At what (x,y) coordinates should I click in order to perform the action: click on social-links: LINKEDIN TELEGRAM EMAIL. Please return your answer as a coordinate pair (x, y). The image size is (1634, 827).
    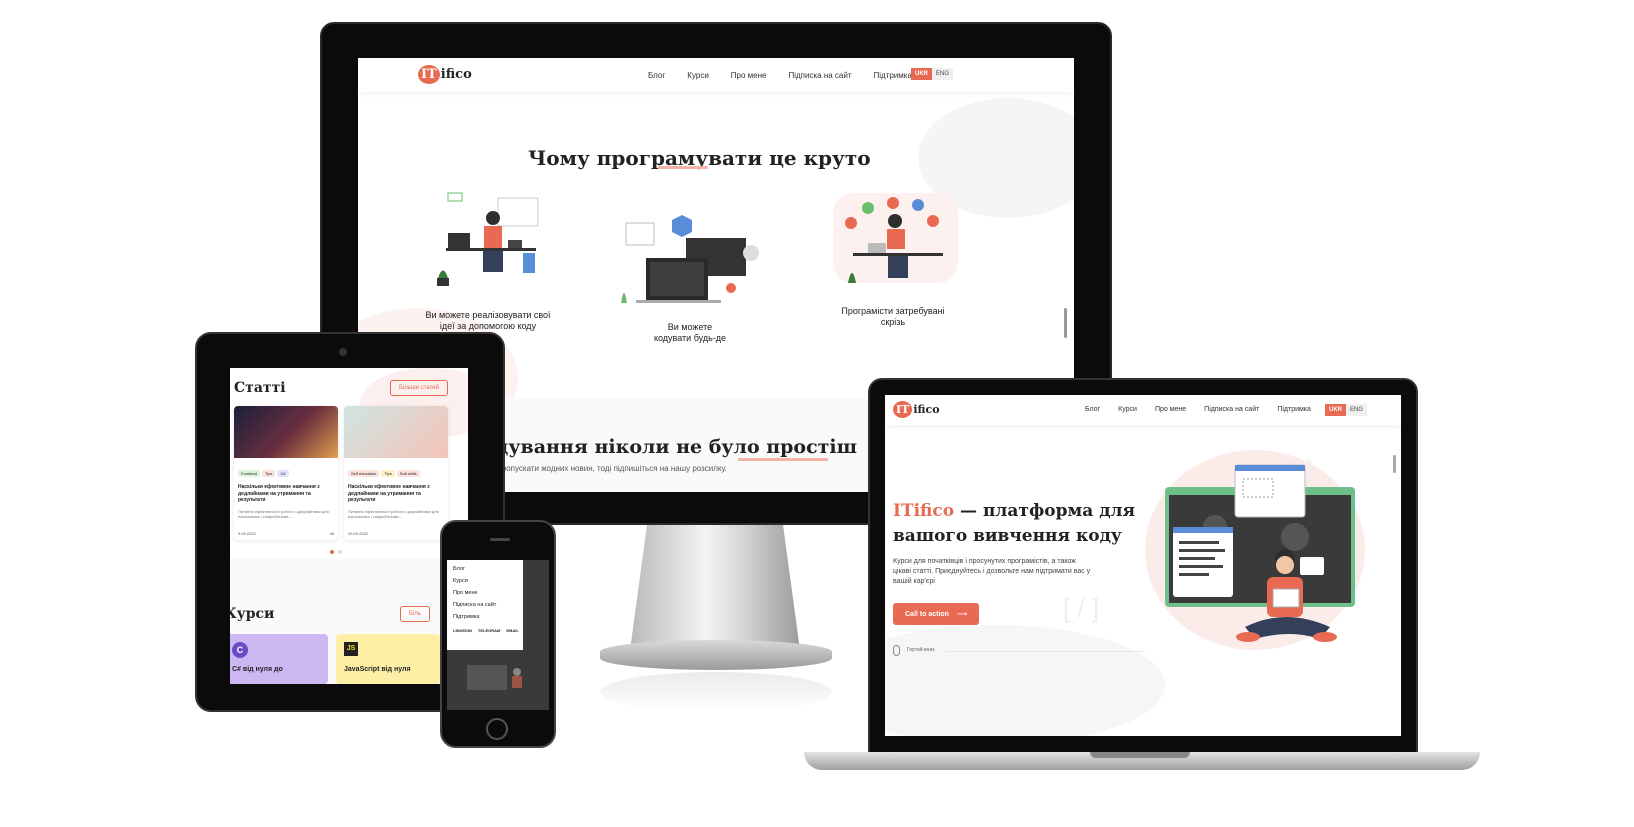
    Looking at the image, I should click on (486, 631).